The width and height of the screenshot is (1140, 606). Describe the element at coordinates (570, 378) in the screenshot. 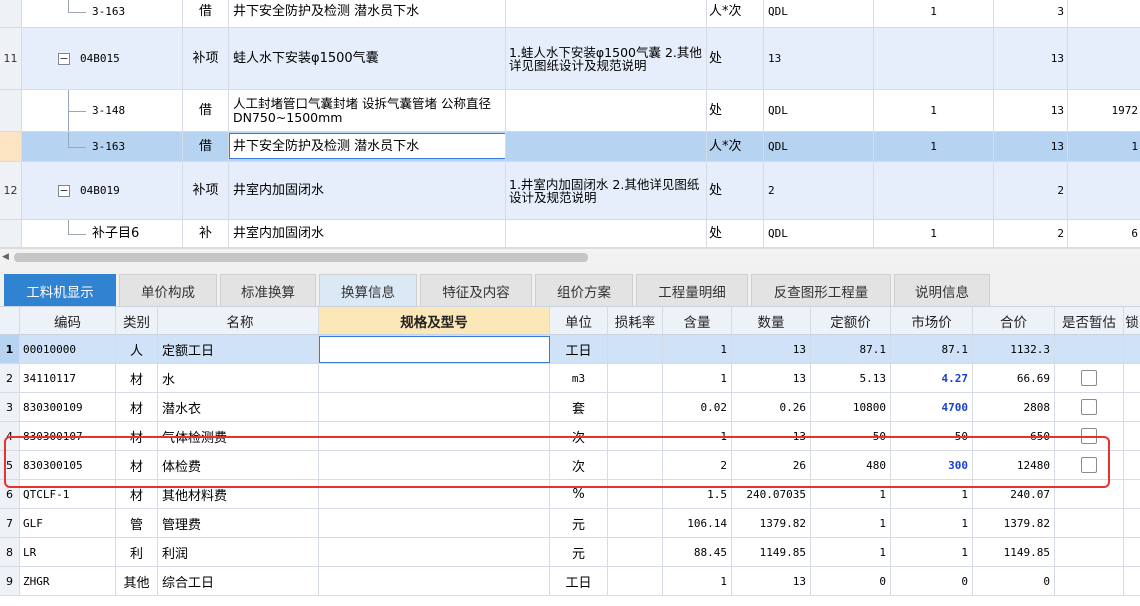

I see `resource-row: 2 34110117 材 水 m3 1 13 5.13 4.27 66.69` at that location.